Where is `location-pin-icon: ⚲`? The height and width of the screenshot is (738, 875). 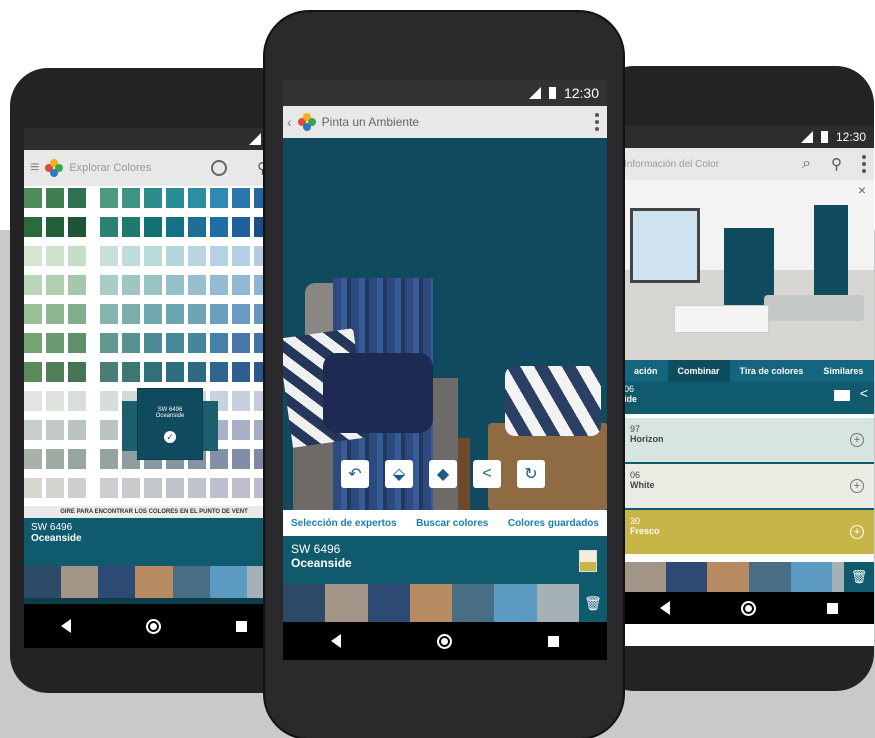 location-pin-icon: ⚲ is located at coordinates (836, 164).